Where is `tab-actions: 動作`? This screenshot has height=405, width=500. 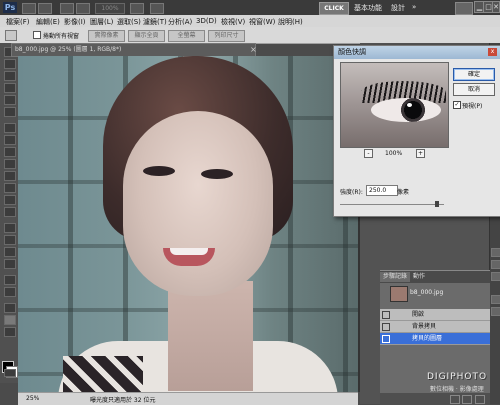 tab-actions: 動作 is located at coordinates (419, 277).